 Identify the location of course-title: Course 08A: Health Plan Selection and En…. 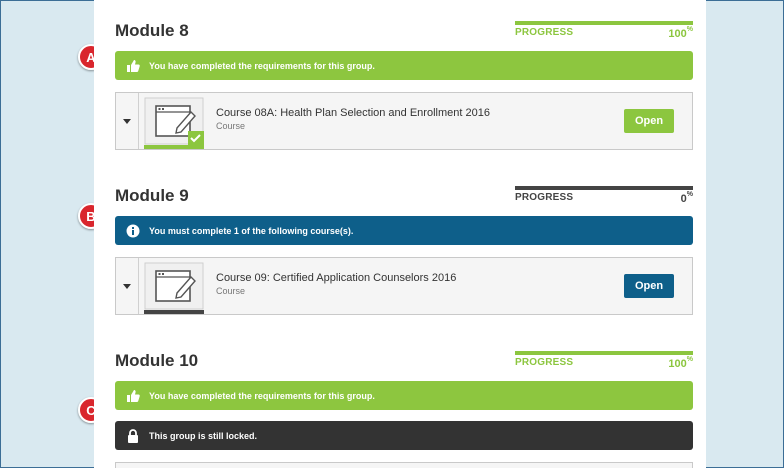
(353, 113).